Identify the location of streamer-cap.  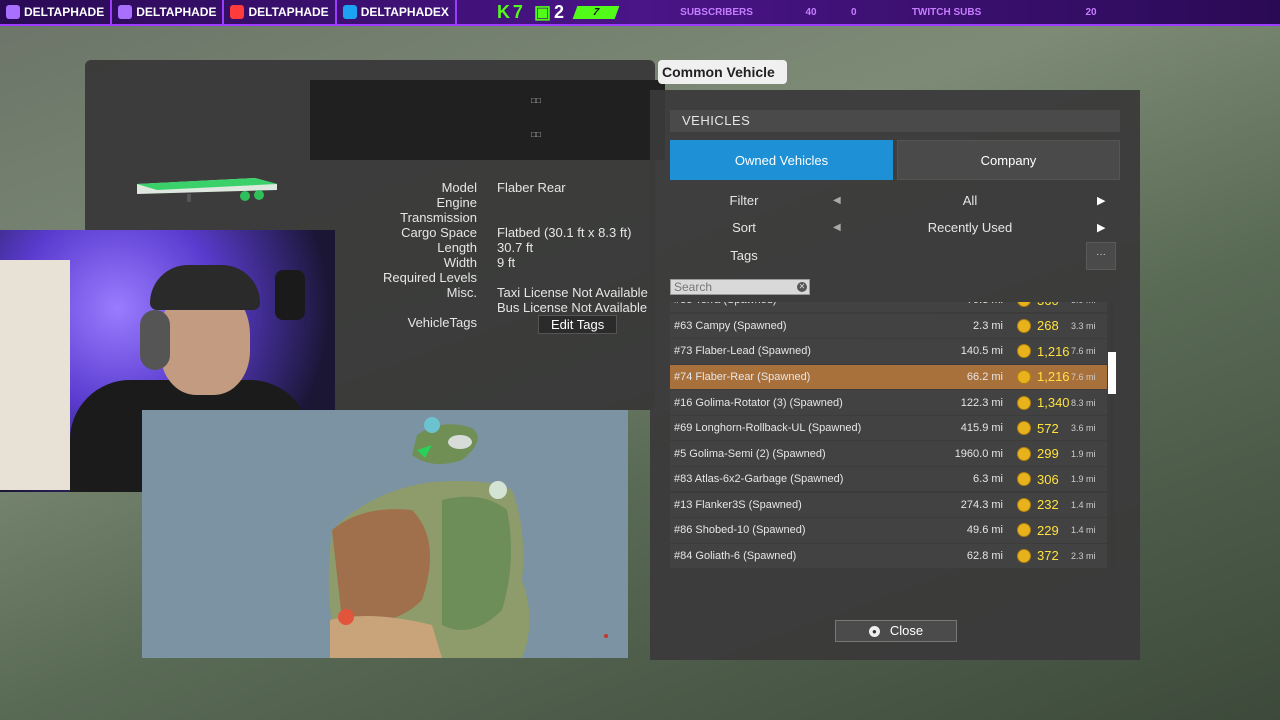
(205, 287).